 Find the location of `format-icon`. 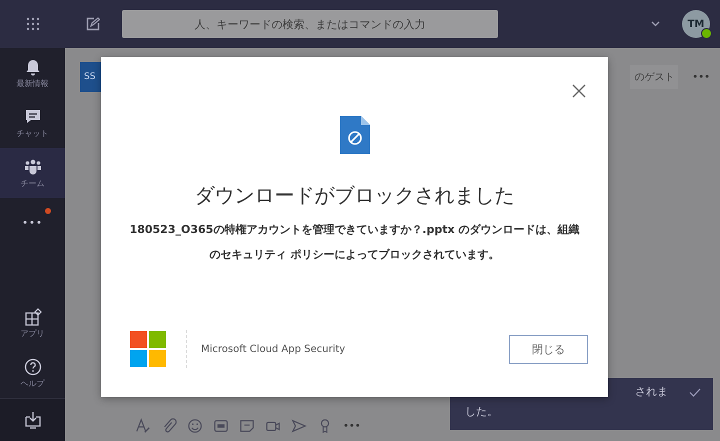

format-icon is located at coordinates (143, 426).